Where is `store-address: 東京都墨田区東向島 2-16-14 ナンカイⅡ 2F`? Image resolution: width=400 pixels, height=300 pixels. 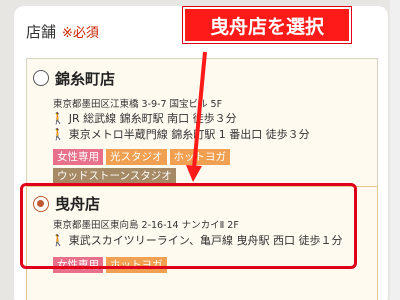
store-address: 東京都墨田区東向島 2-16-14 ナンカイⅡ 2F is located at coordinates (146, 225).